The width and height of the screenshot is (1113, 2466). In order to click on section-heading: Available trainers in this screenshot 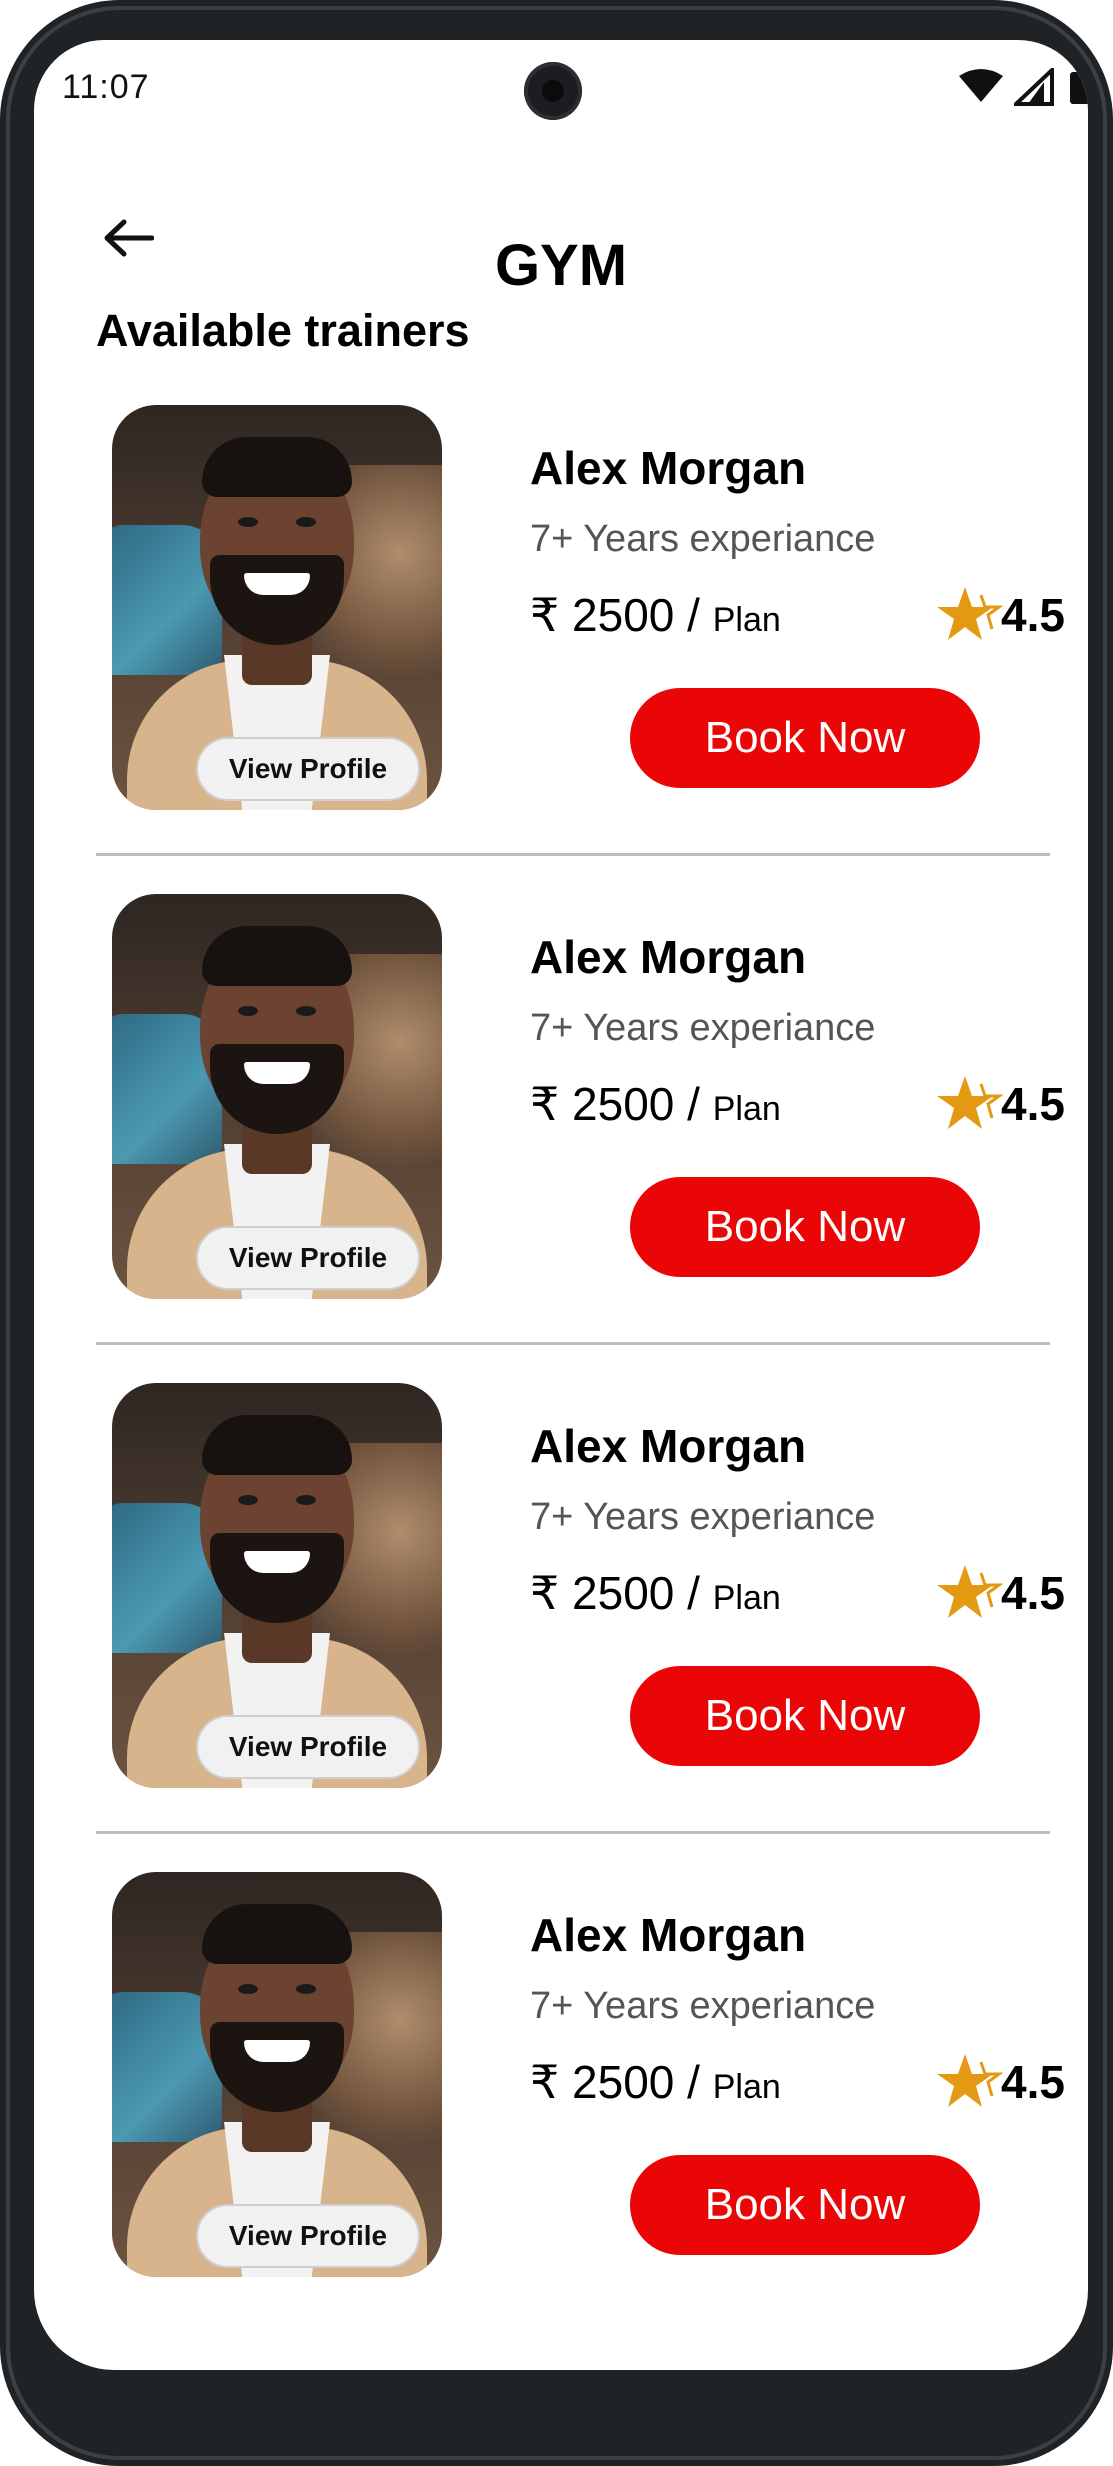, I will do `click(283, 330)`.